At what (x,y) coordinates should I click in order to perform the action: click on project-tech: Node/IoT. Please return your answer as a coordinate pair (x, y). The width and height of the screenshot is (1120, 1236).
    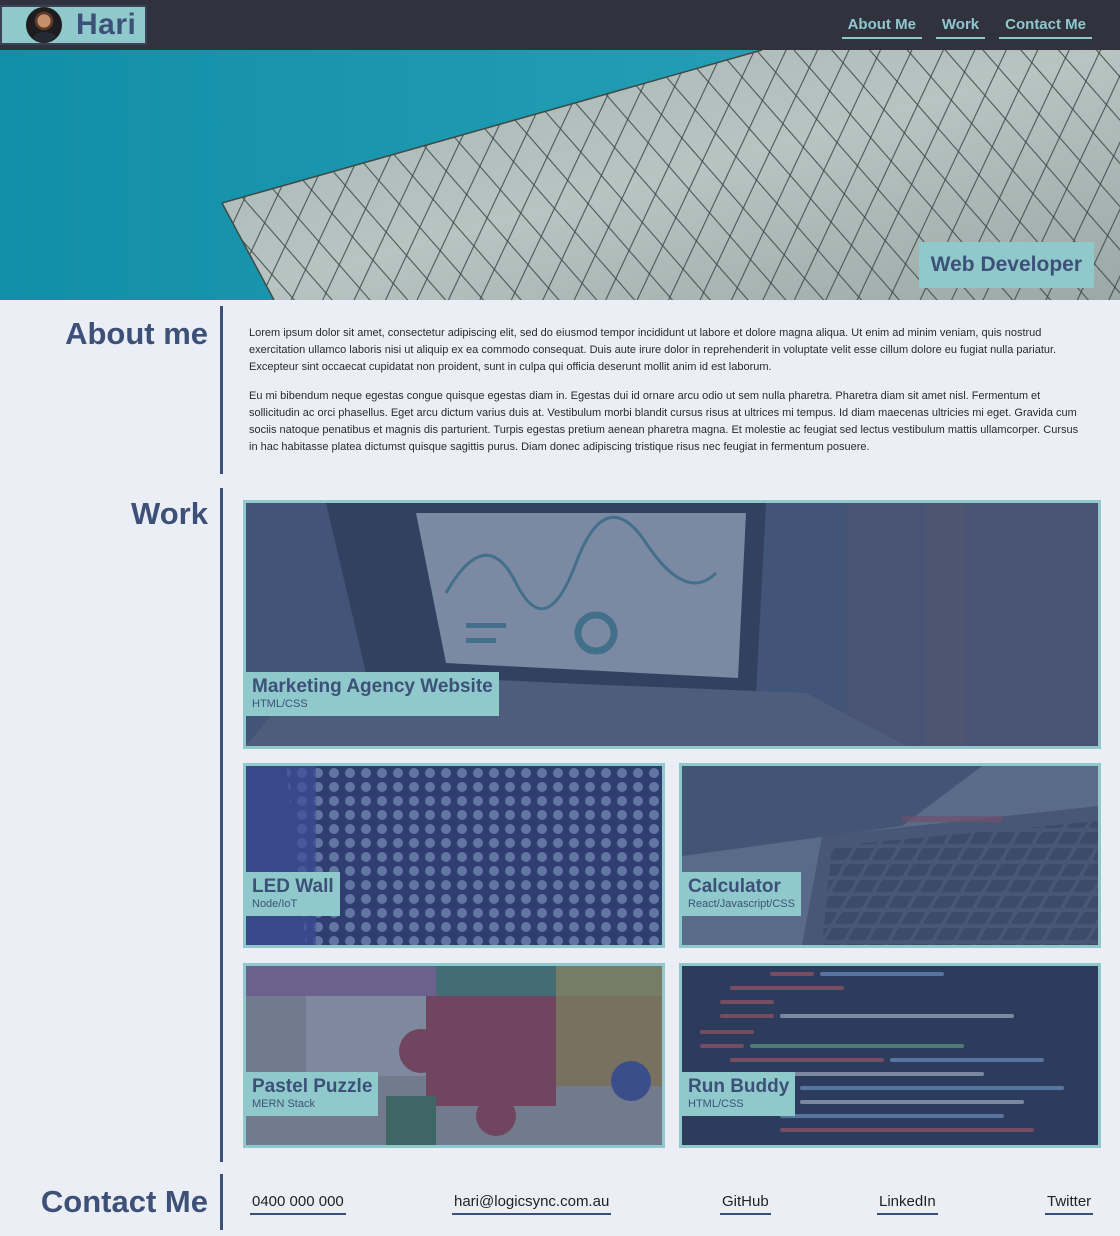
    Looking at the image, I should click on (275, 904).